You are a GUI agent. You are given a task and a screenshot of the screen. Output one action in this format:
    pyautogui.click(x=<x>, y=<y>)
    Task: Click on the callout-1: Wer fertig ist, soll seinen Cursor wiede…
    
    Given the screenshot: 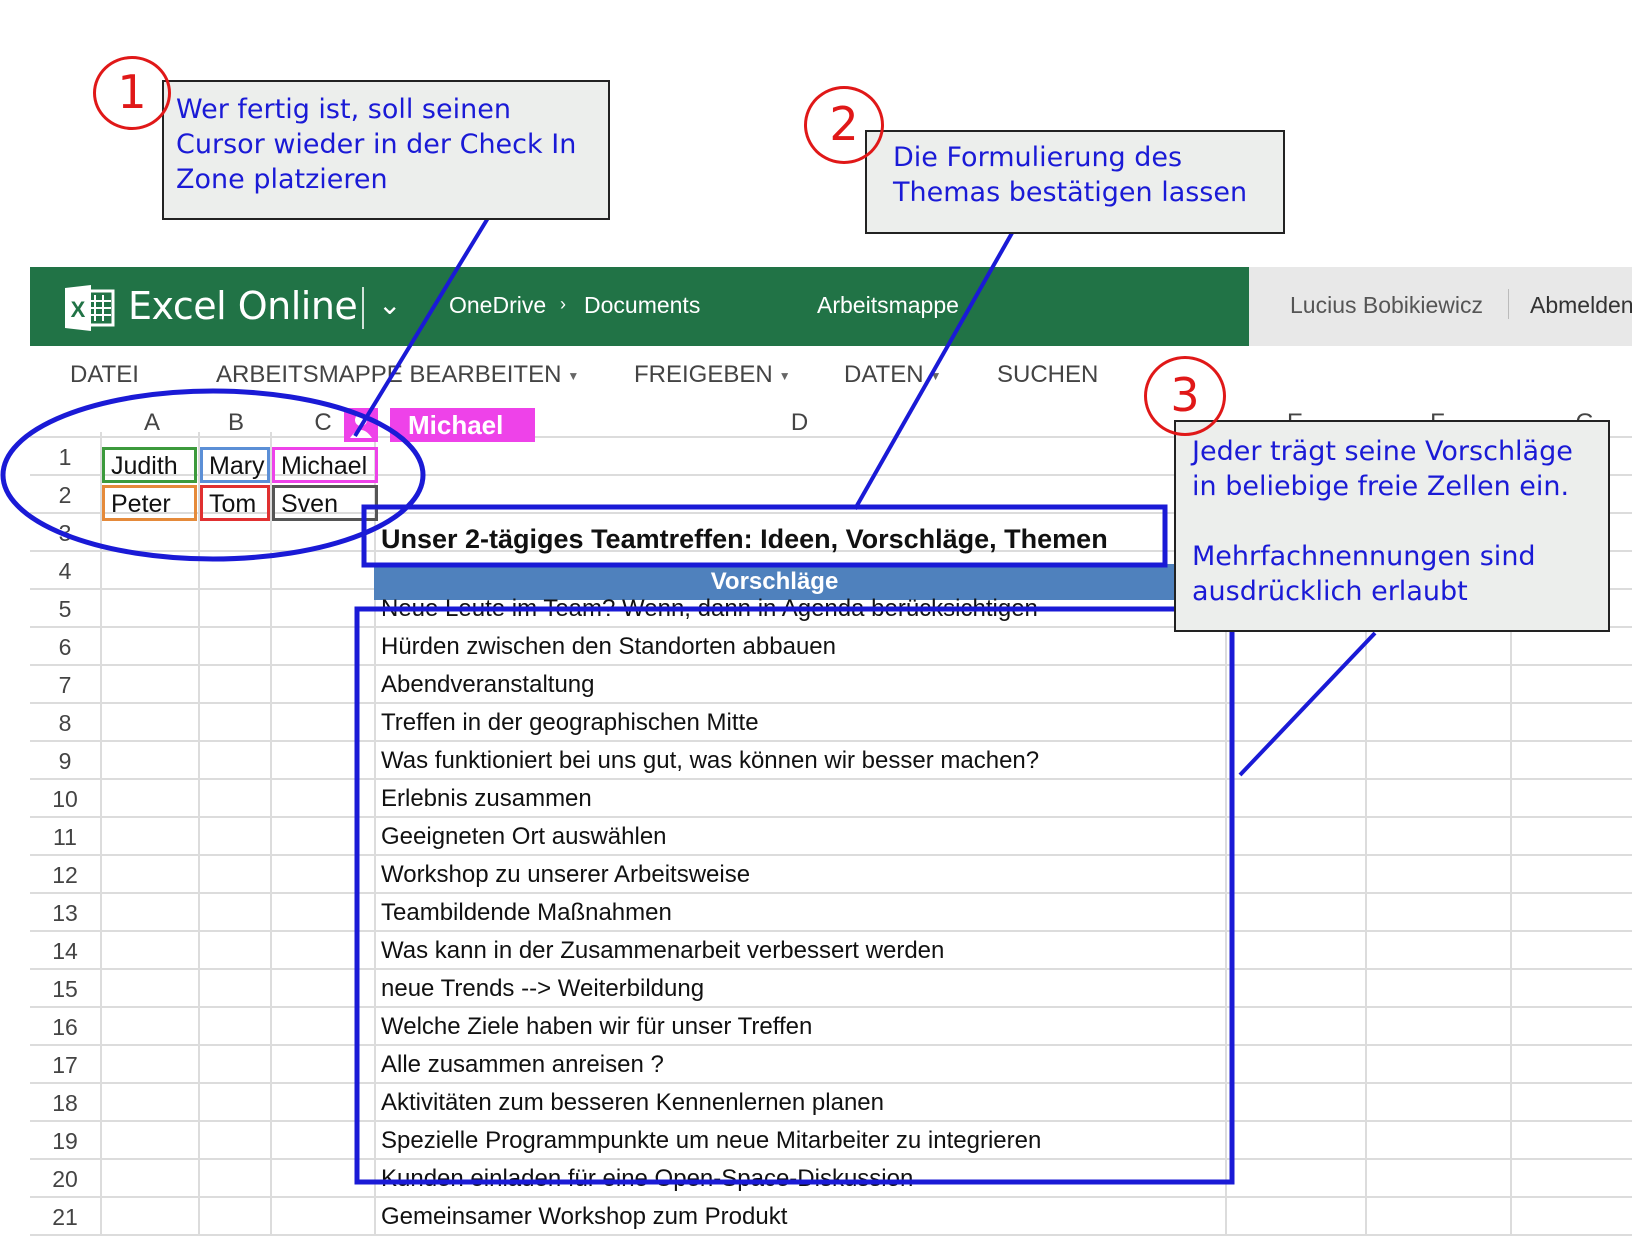 What is the action you would take?
    pyautogui.click(x=386, y=150)
    